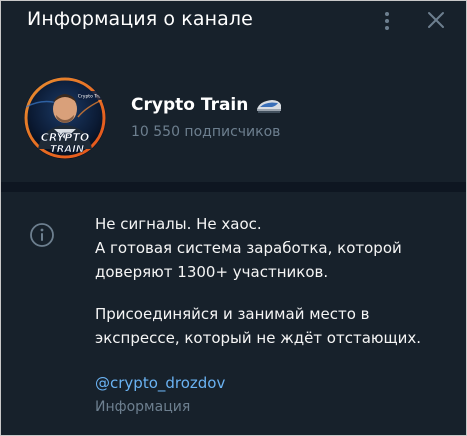  What do you see at coordinates (65, 137) in the screenshot?
I see `avatar-text-crypto: CRYPTO` at bounding box center [65, 137].